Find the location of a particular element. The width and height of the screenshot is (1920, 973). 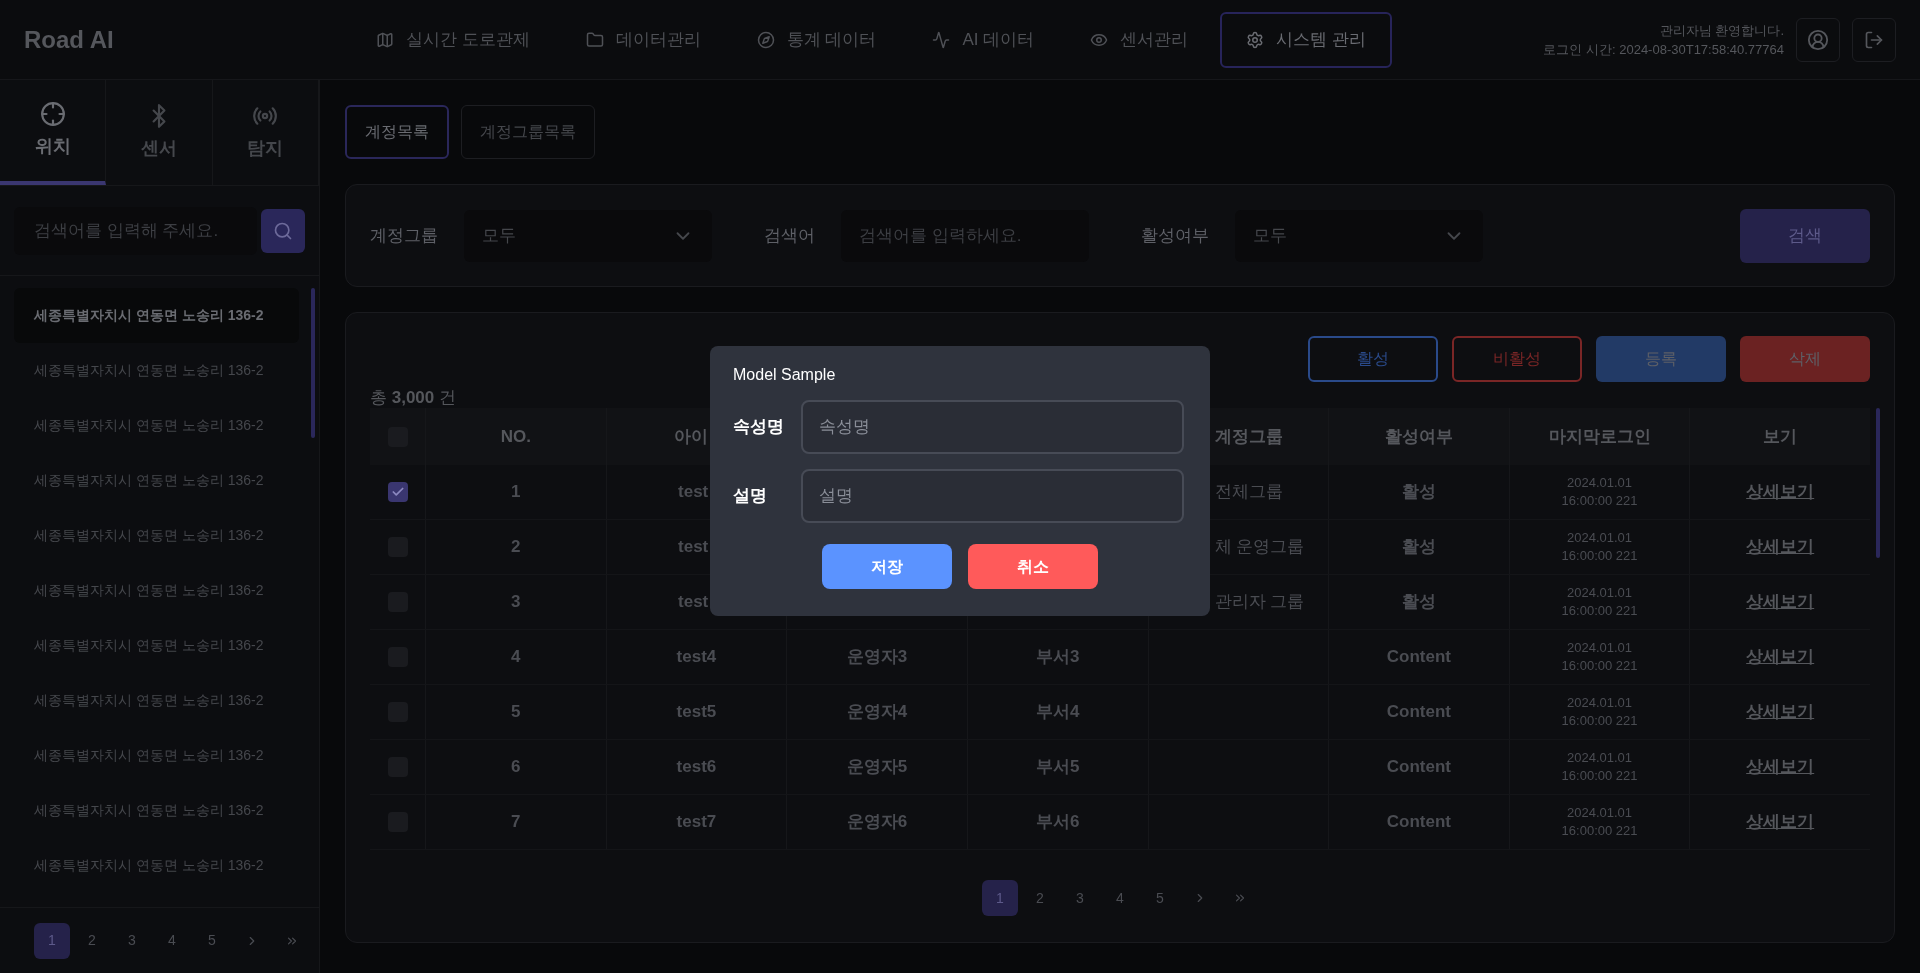

table-cell-text: test5 is located at coordinates (696, 712).